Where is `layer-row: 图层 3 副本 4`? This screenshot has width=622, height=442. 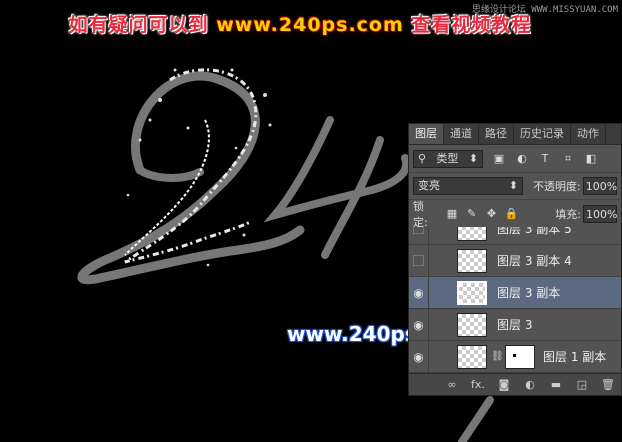
layer-row: 图层 3 副本 4 is located at coordinates (515, 260).